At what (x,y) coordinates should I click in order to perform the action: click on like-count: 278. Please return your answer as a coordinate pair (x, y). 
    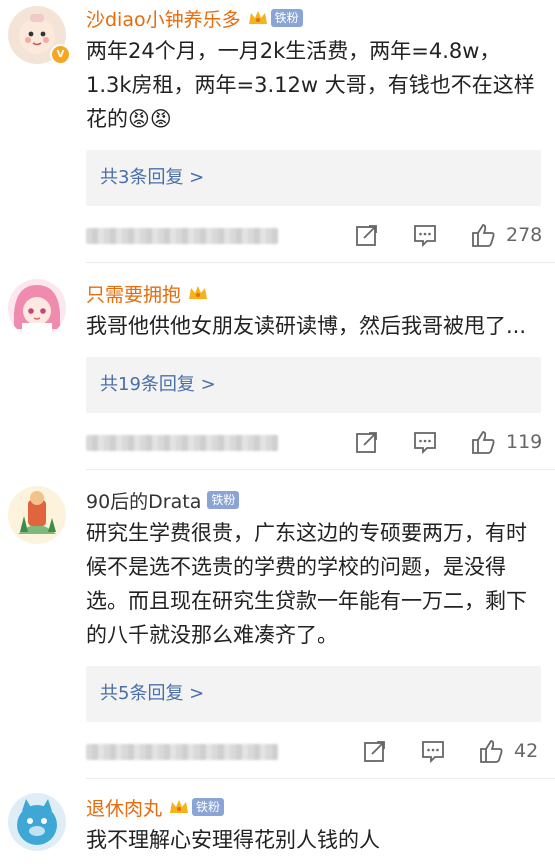
    Looking at the image, I should click on (524, 235).